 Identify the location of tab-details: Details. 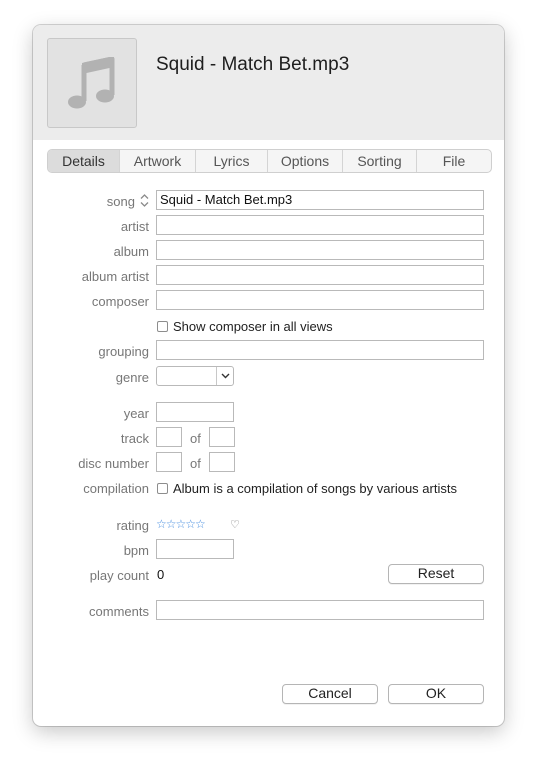
(84, 161).